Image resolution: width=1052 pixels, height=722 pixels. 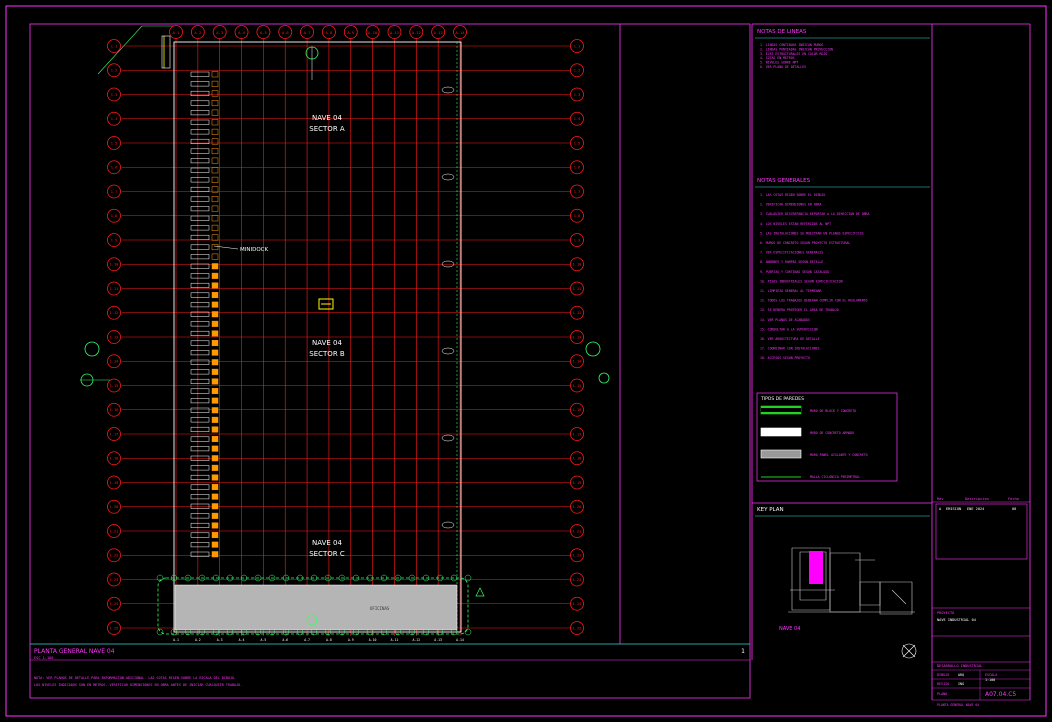 I want to click on grid-row-label: 1.12, so click(x=577, y=313).